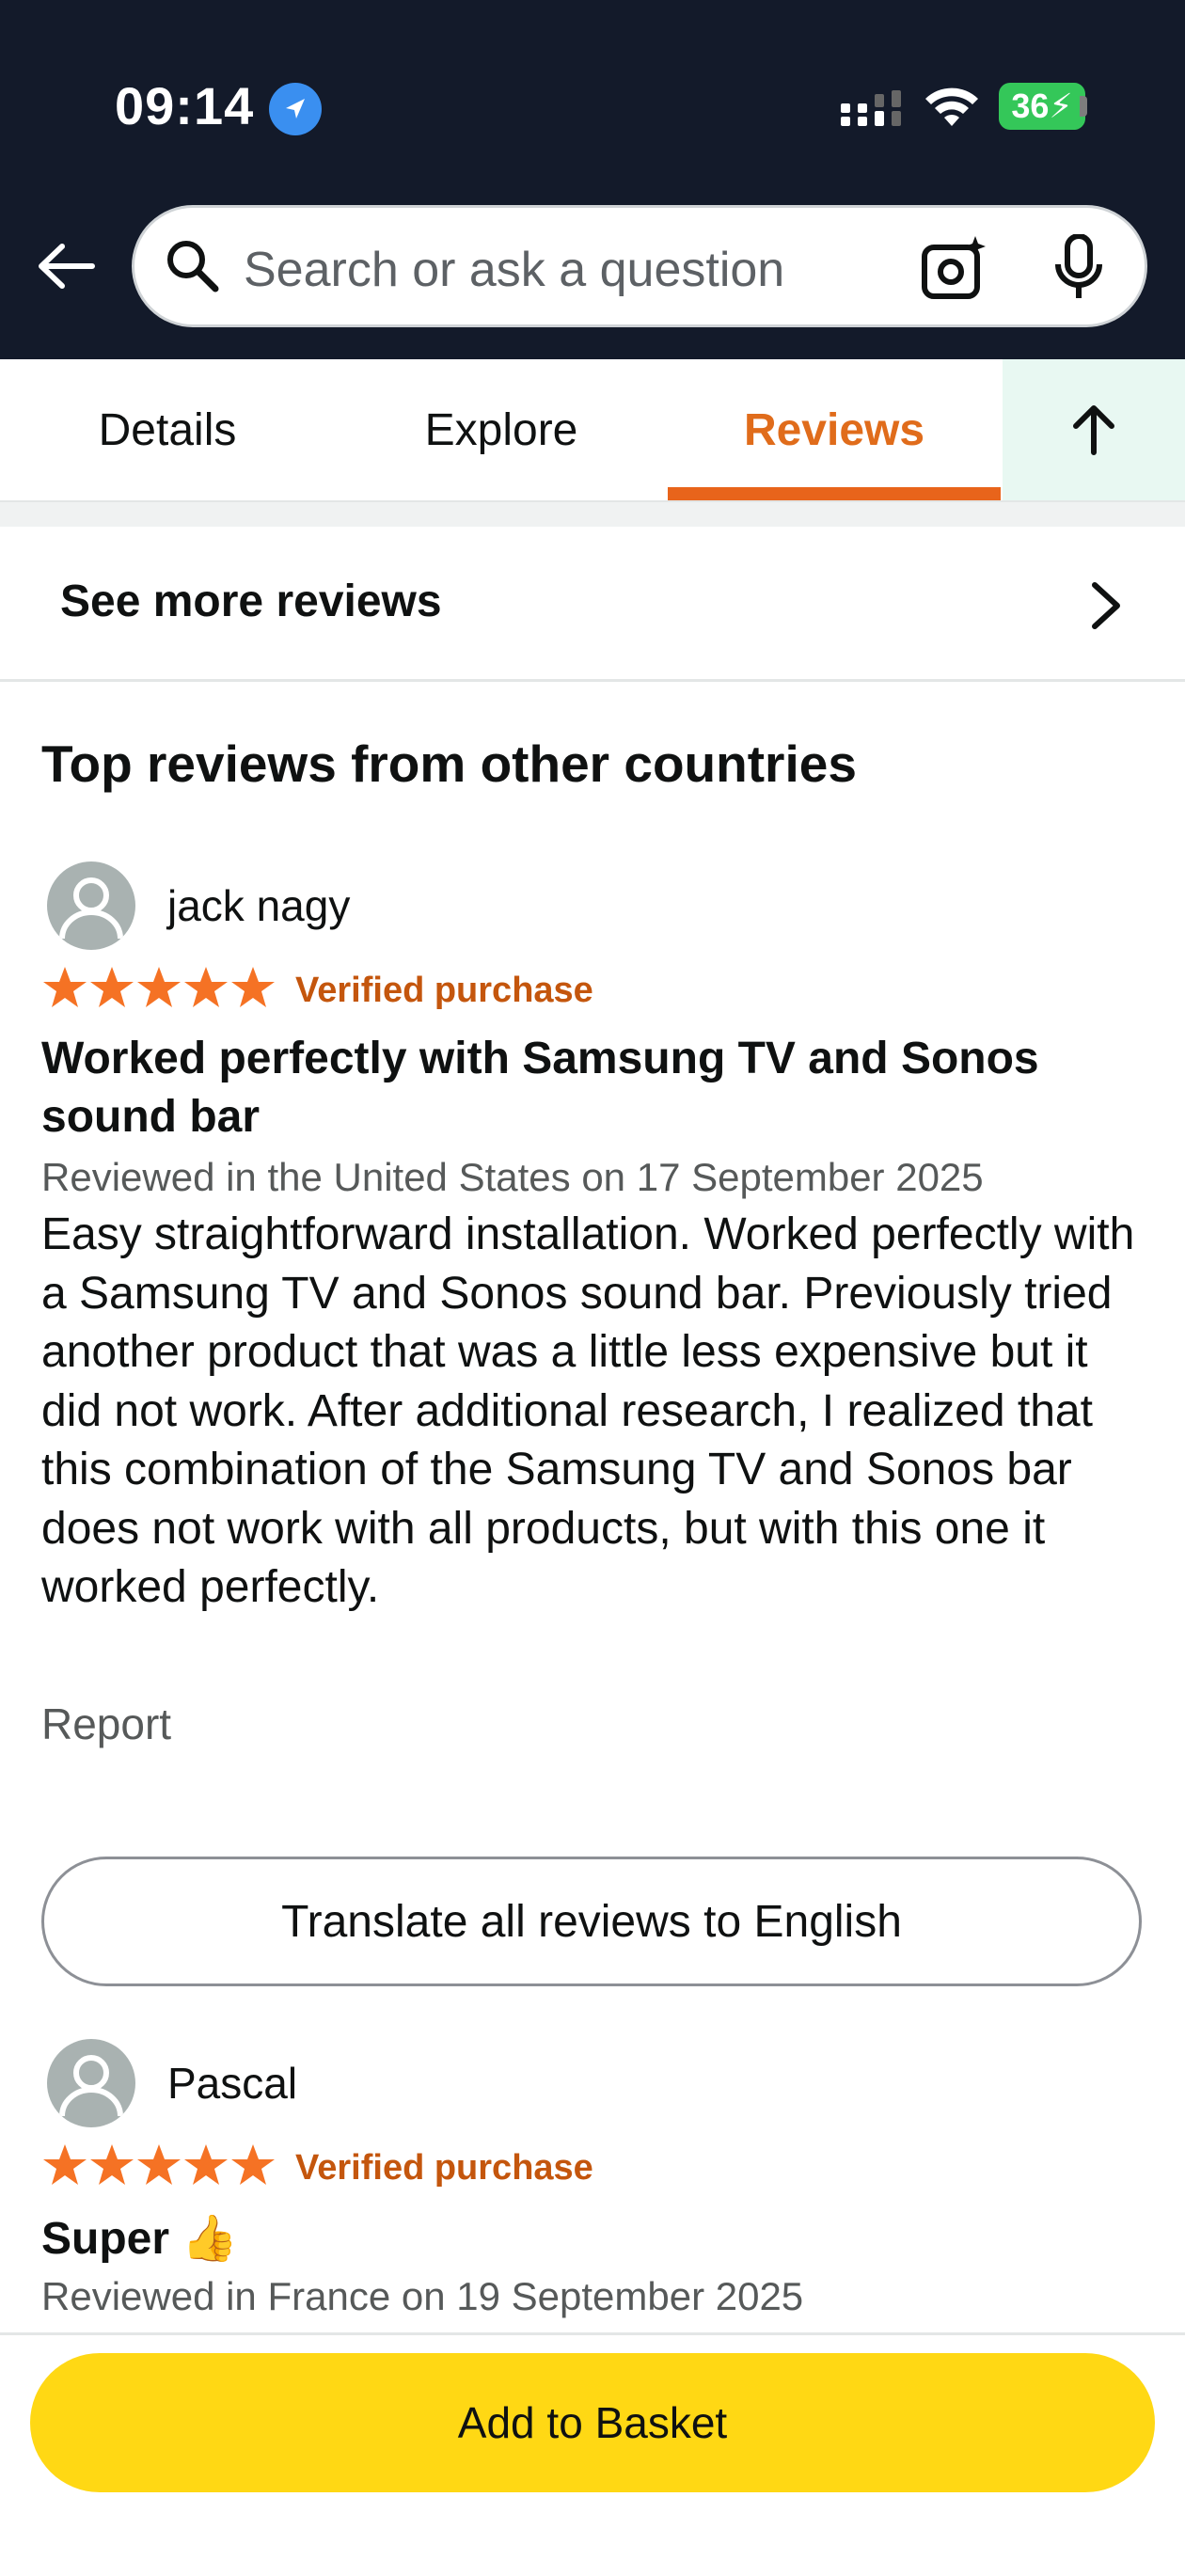  I want to click on see-more-reviews-label: See more reviews, so click(251, 601).